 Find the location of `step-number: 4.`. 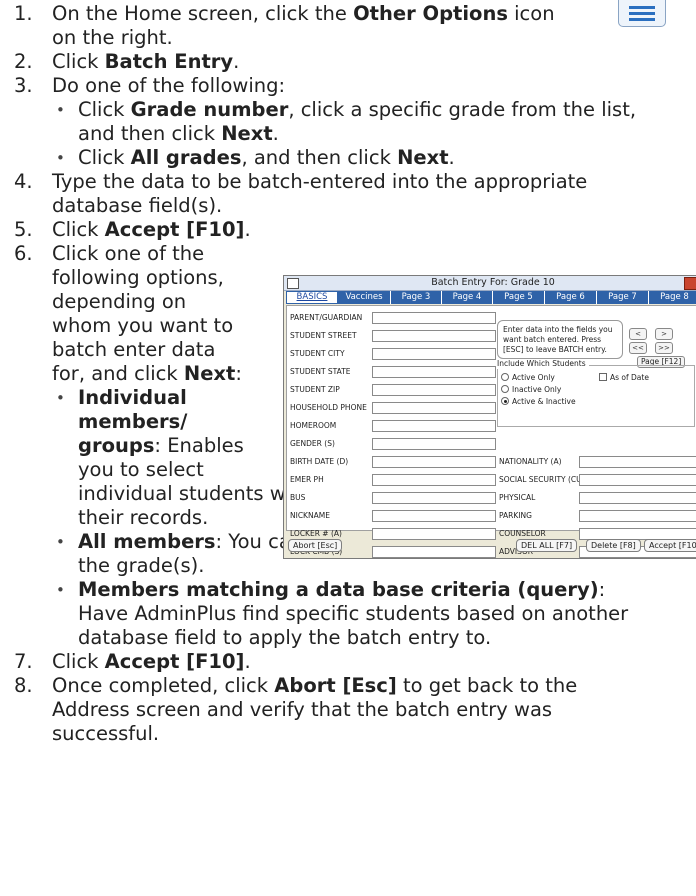

step-number: 4. is located at coordinates (23, 181).